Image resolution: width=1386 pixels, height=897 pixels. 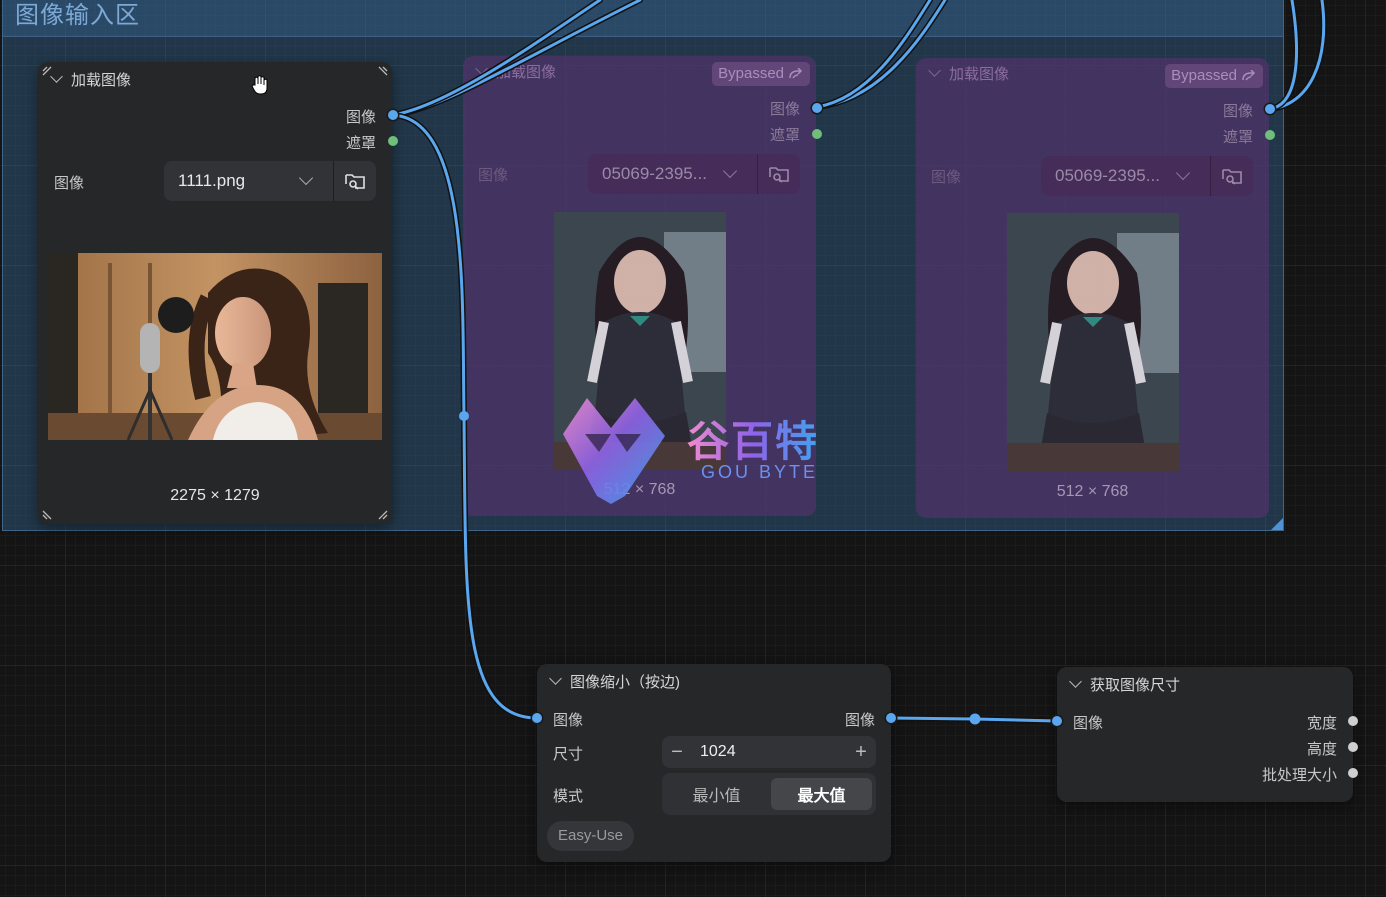 What do you see at coordinates (1353, 747) in the screenshot?
I see `socket-output-height` at bounding box center [1353, 747].